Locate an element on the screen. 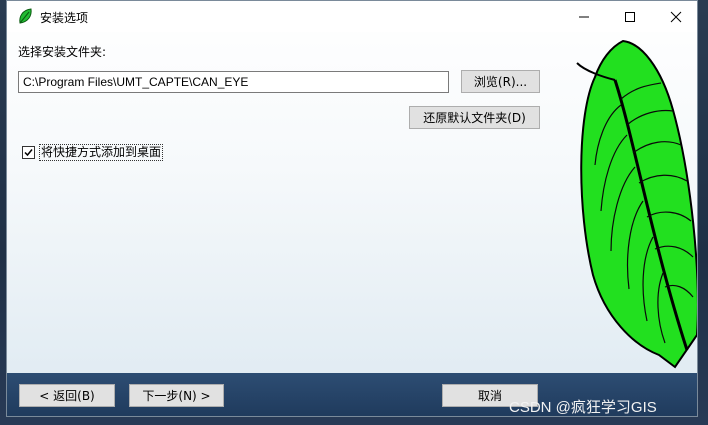 The height and width of the screenshot is (425, 708). desktop-shortcut-checkbox is located at coordinates (28, 152).